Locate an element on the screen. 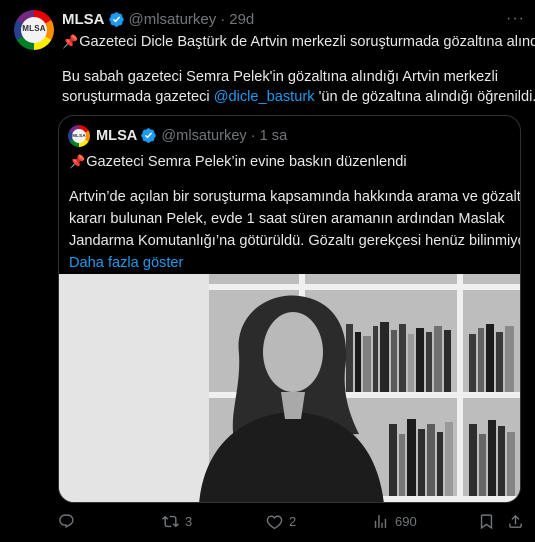  reply-button is located at coordinates (69, 521).